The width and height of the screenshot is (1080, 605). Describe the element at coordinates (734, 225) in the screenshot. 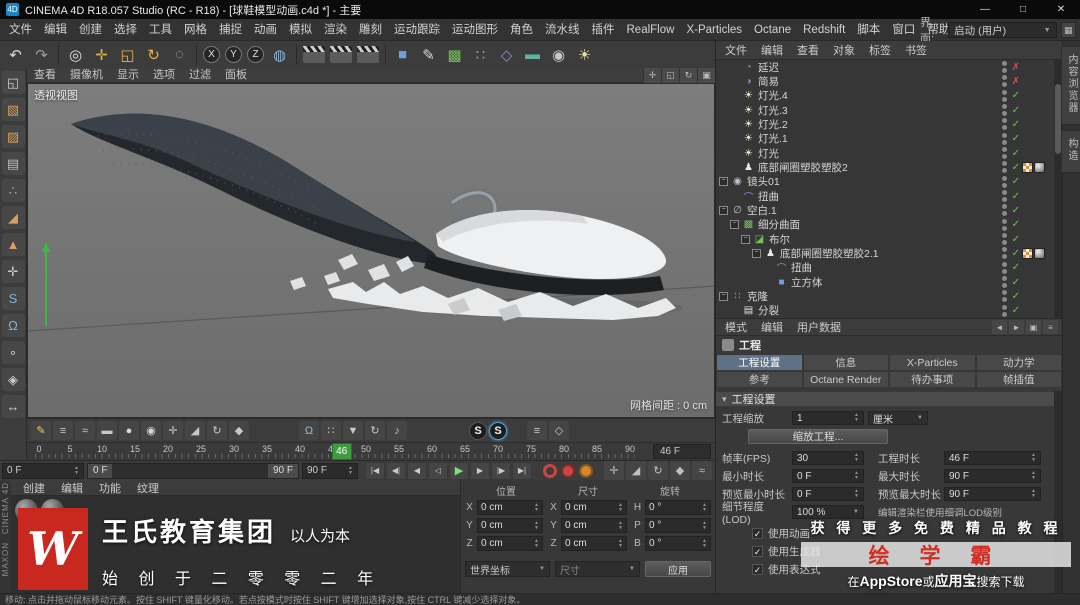

I see `expand-toggle-icon: −` at that location.